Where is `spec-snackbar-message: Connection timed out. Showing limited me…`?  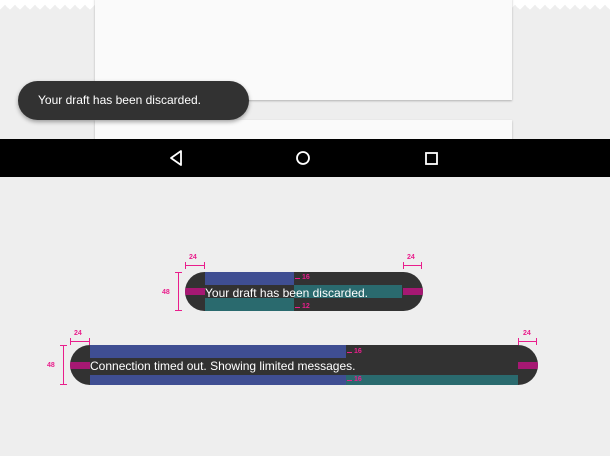
spec-snackbar-message: Connection timed out. Showing limited me… is located at coordinates (223, 366).